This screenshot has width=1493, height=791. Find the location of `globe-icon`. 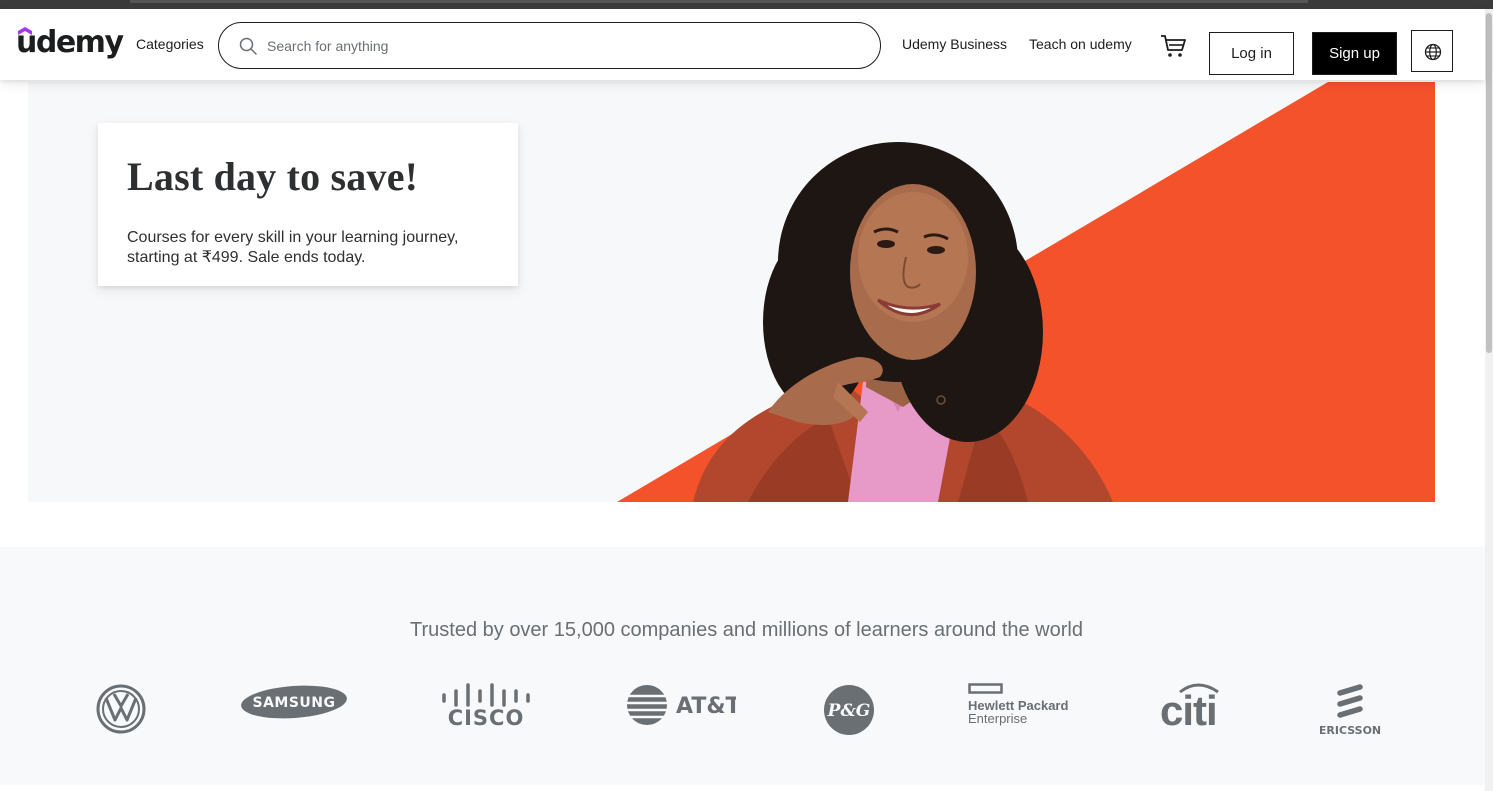

globe-icon is located at coordinates (1433, 52).